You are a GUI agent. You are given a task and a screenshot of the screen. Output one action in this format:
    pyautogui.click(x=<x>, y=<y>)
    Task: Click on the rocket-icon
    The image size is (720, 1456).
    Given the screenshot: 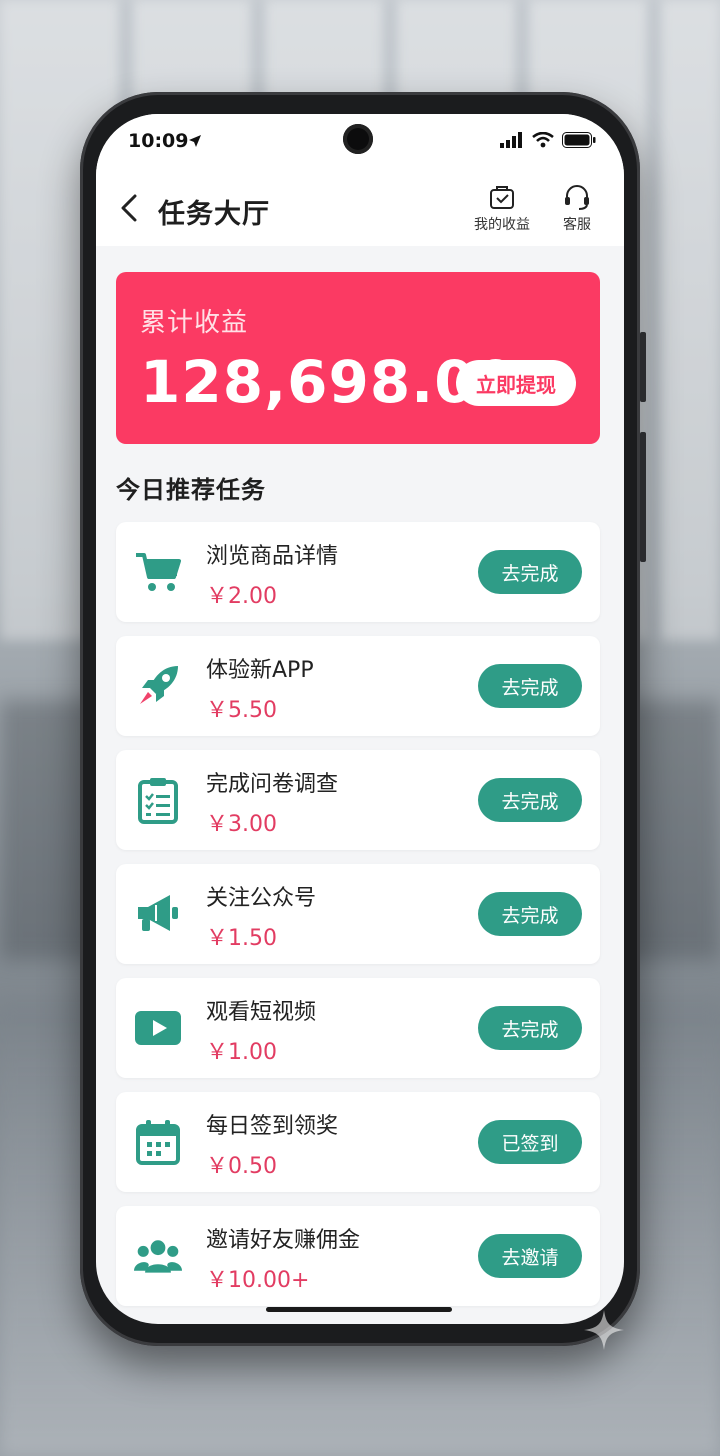 What is the action you would take?
    pyautogui.click(x=158, y=686)
    